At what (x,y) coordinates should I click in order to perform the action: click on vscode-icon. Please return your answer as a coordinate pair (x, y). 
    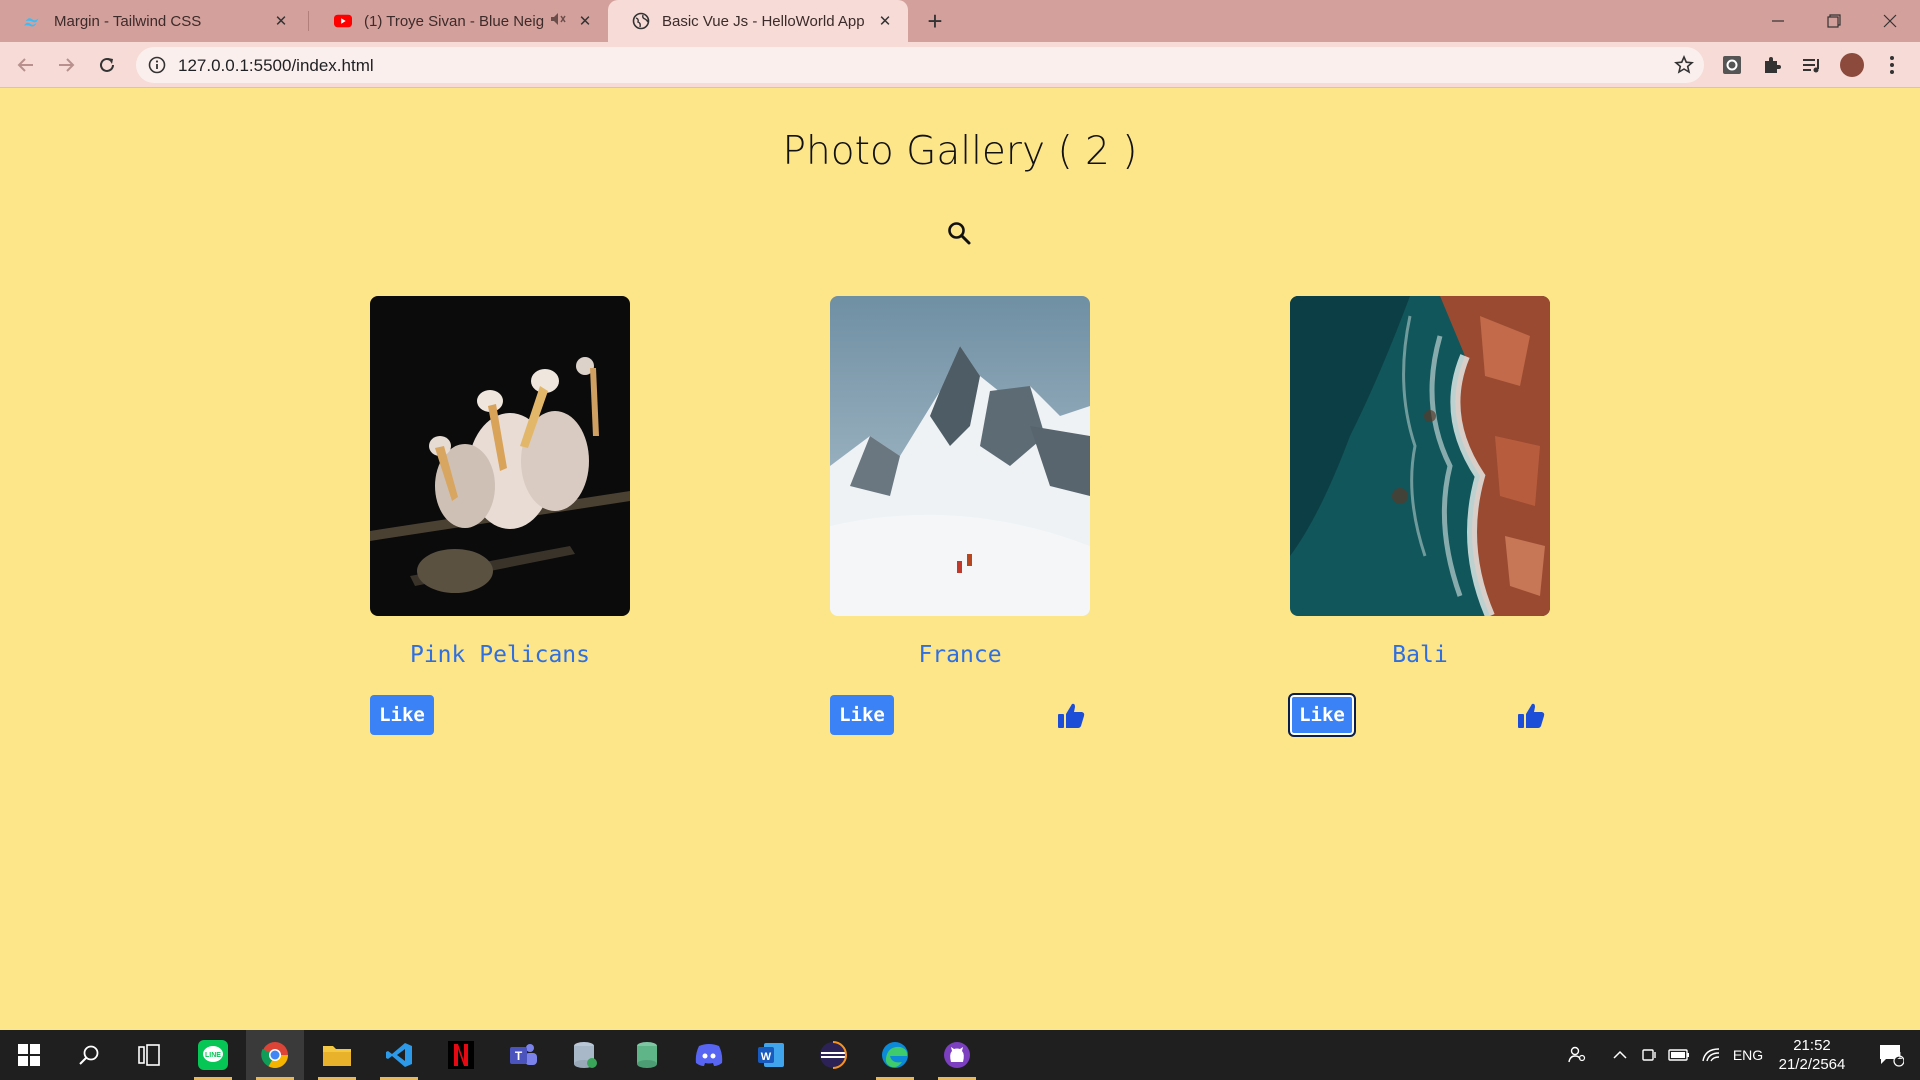
    Looking at the image, I should click on (399, 1055).